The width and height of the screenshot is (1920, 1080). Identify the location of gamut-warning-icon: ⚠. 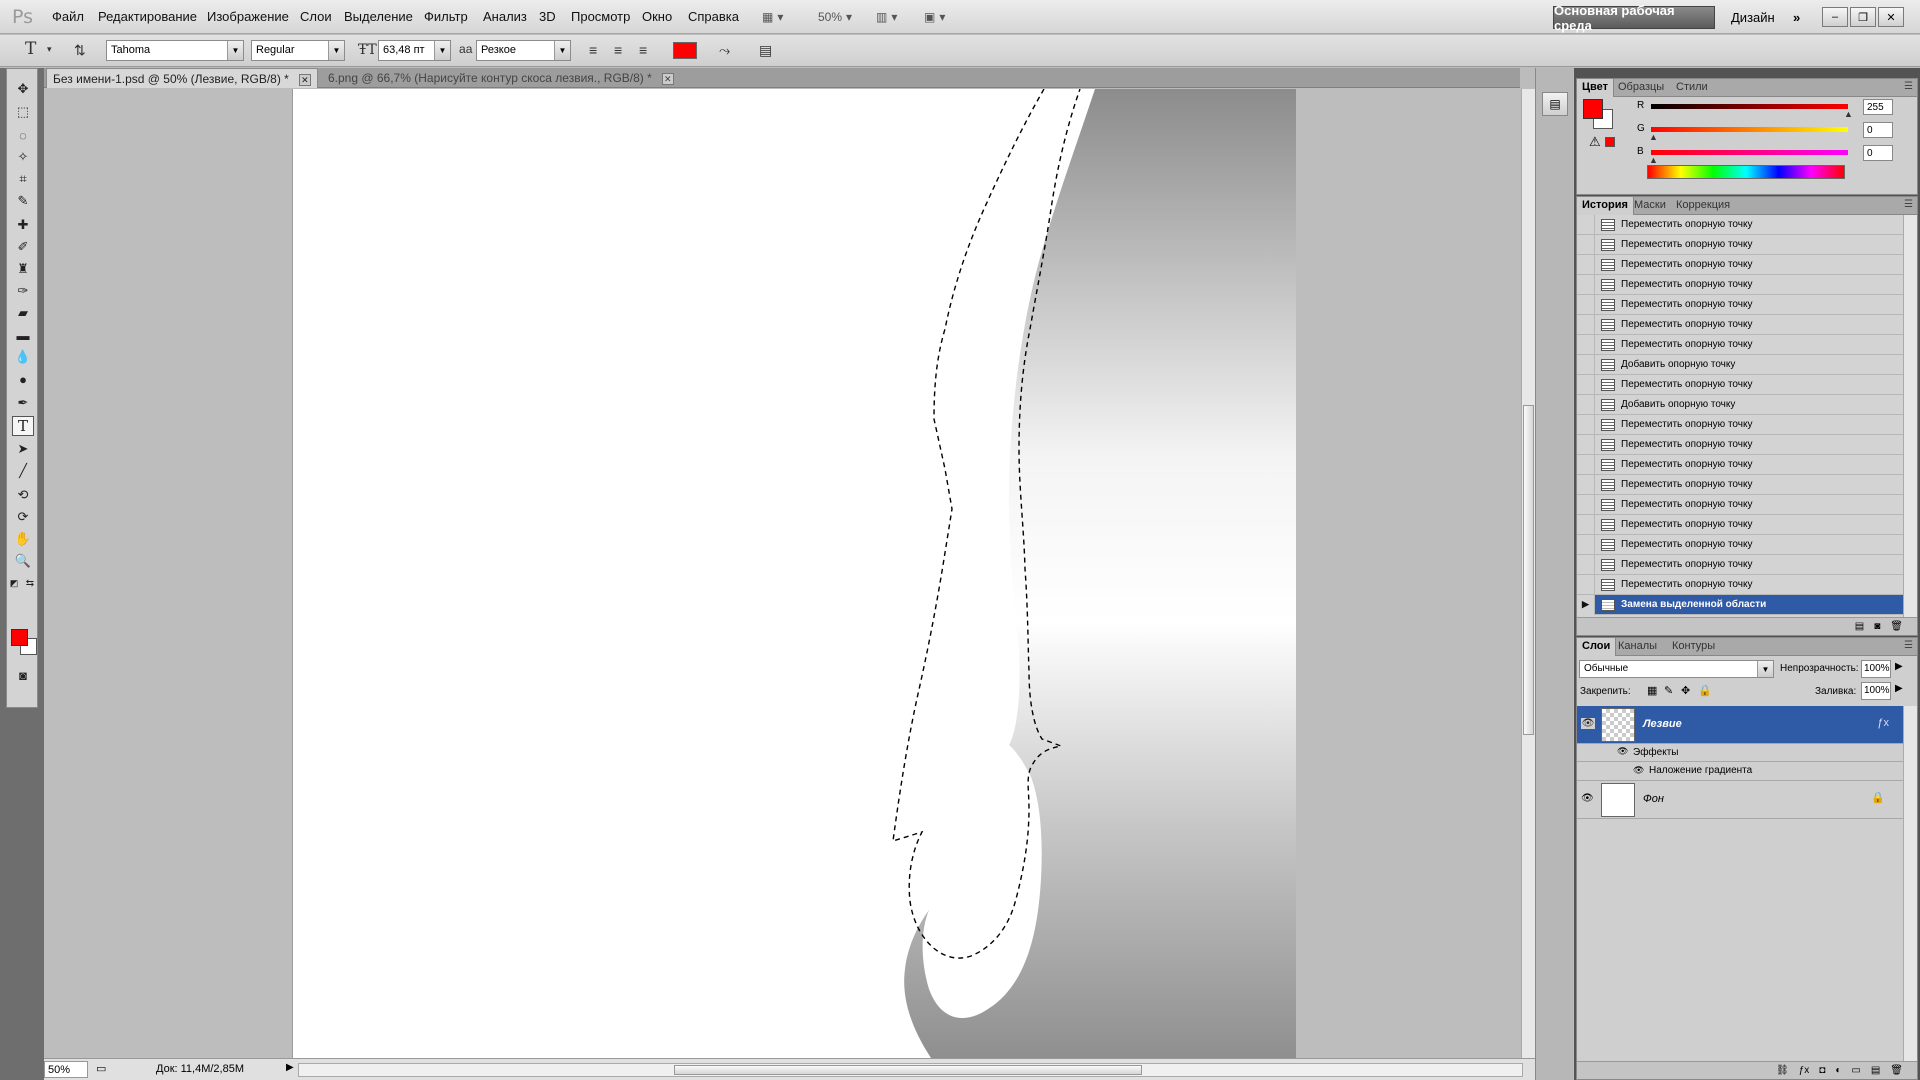
(1595, 142).